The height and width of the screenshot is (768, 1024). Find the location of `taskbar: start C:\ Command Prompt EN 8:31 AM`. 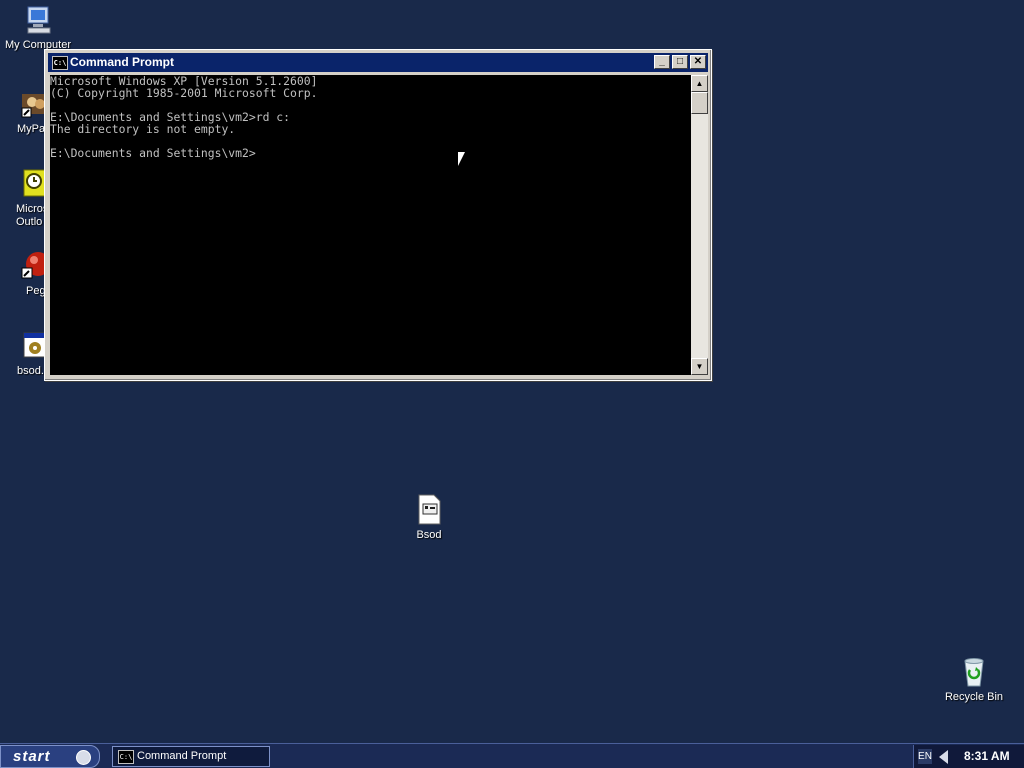

taskbar: start C:\ Command Prompt EN 8:31 AM is located at coordinates (512, 755).